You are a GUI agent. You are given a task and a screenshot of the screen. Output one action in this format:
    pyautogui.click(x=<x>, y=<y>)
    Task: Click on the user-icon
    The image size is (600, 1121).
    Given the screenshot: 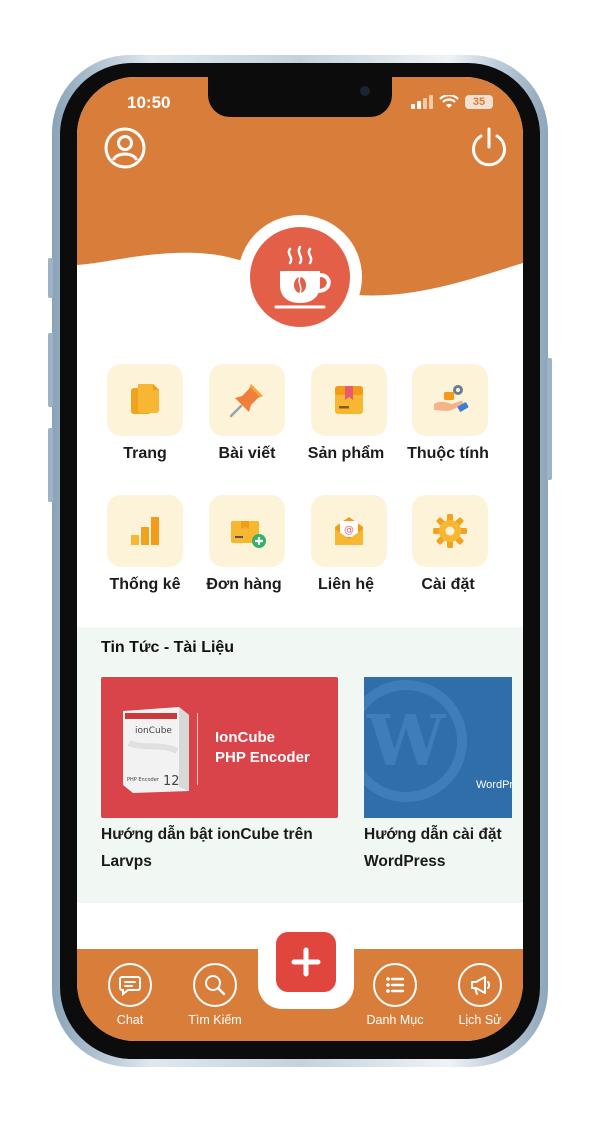 What is the action you would take?
    pyautogui.click(x=125, y=148)
    